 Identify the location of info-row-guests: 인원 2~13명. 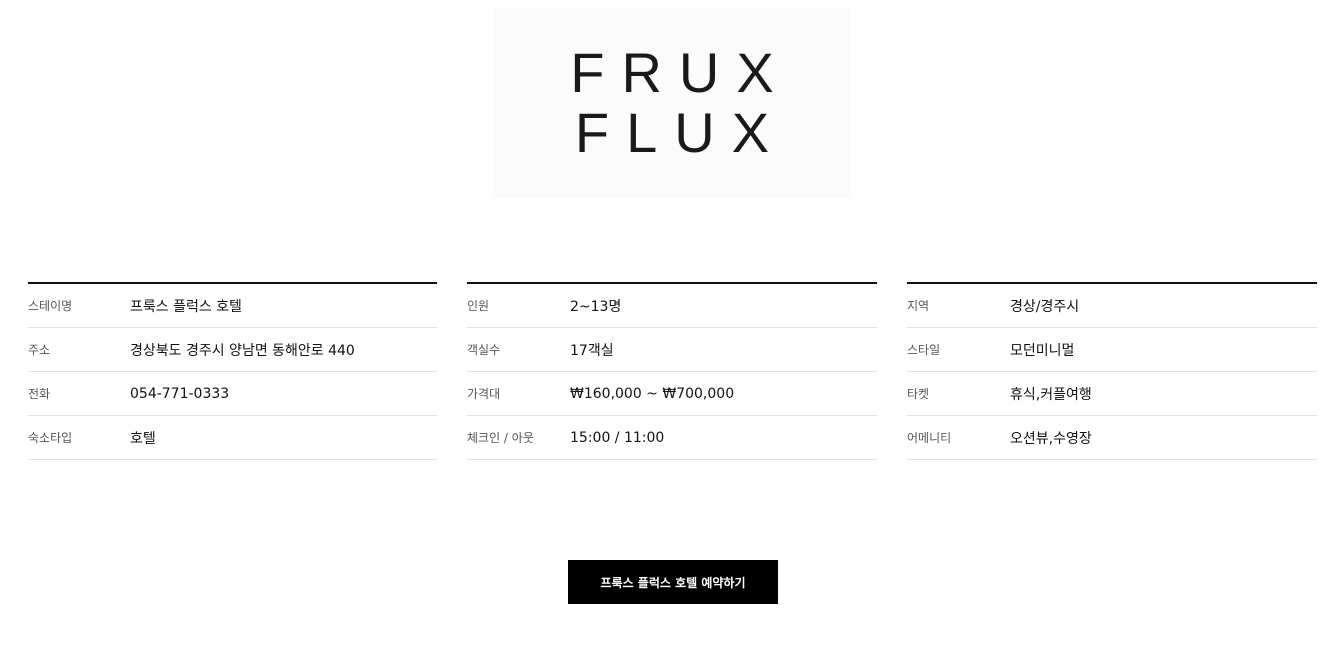
(672, 306).